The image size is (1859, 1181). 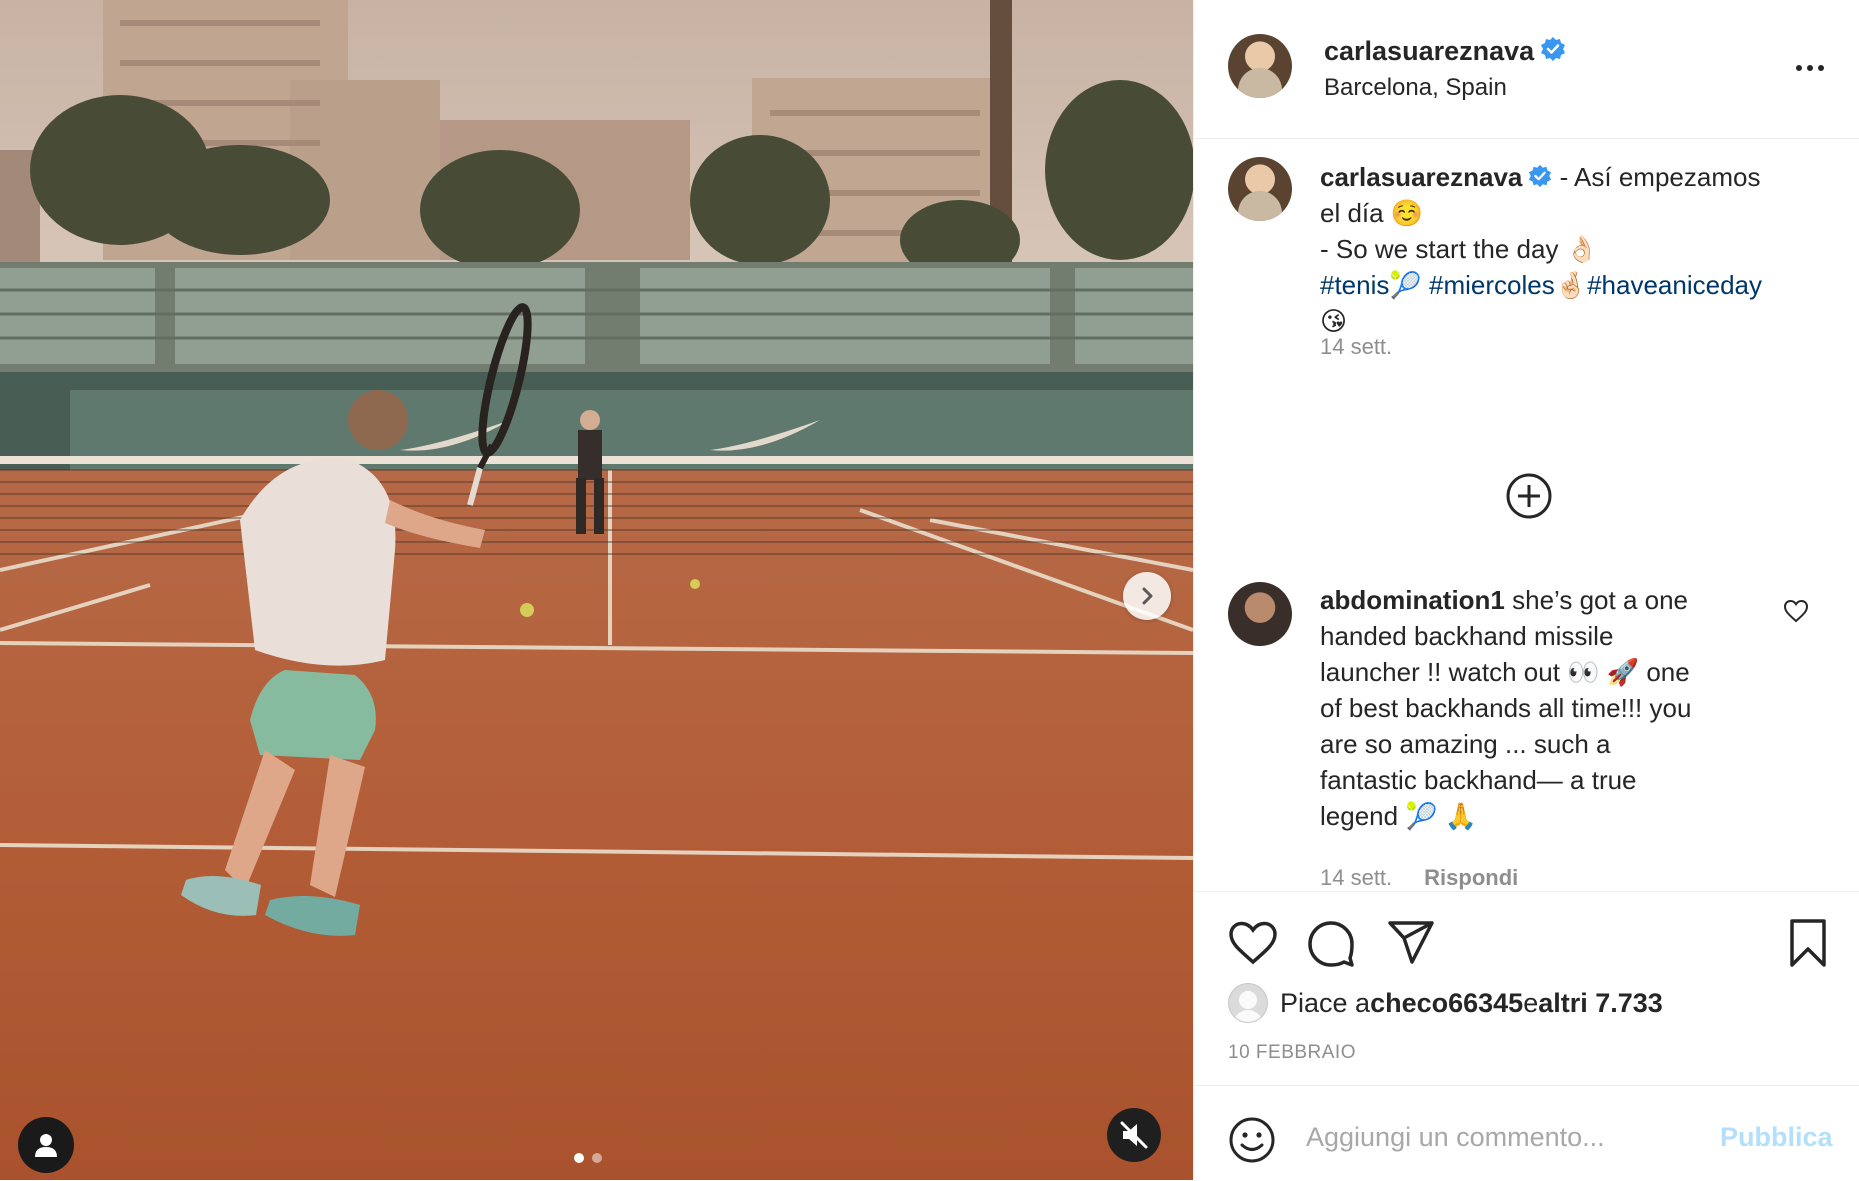 I want to click on comment-line-2: handed backhand missile, so click(x=1467, y=636).